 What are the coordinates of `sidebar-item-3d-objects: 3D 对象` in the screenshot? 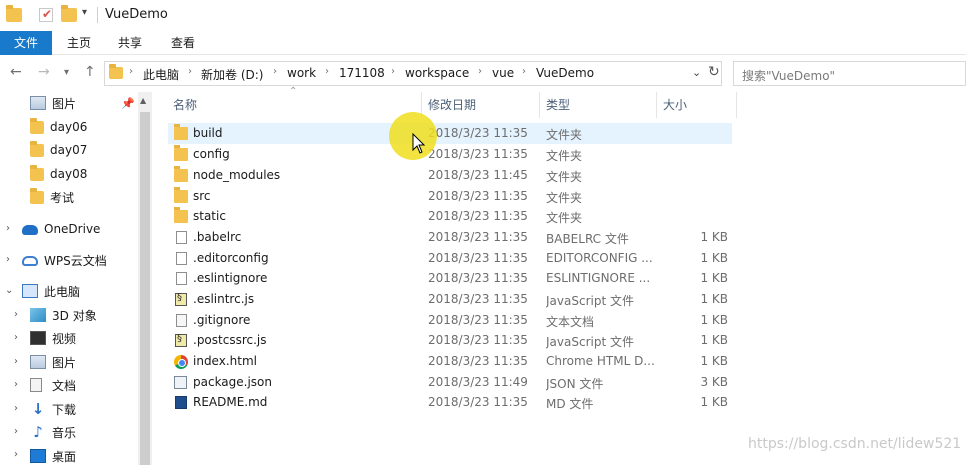 It's located at (63, 315).